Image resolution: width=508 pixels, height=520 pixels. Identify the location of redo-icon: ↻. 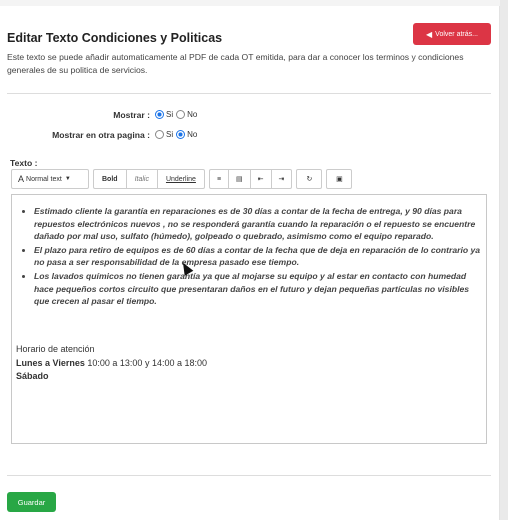
(309, 179).